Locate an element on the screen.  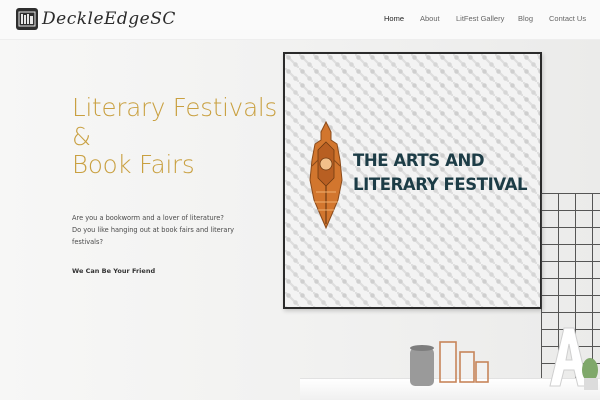
hero-title: Literary Festivals & Book Fairs is located at coordinates (179, 136).